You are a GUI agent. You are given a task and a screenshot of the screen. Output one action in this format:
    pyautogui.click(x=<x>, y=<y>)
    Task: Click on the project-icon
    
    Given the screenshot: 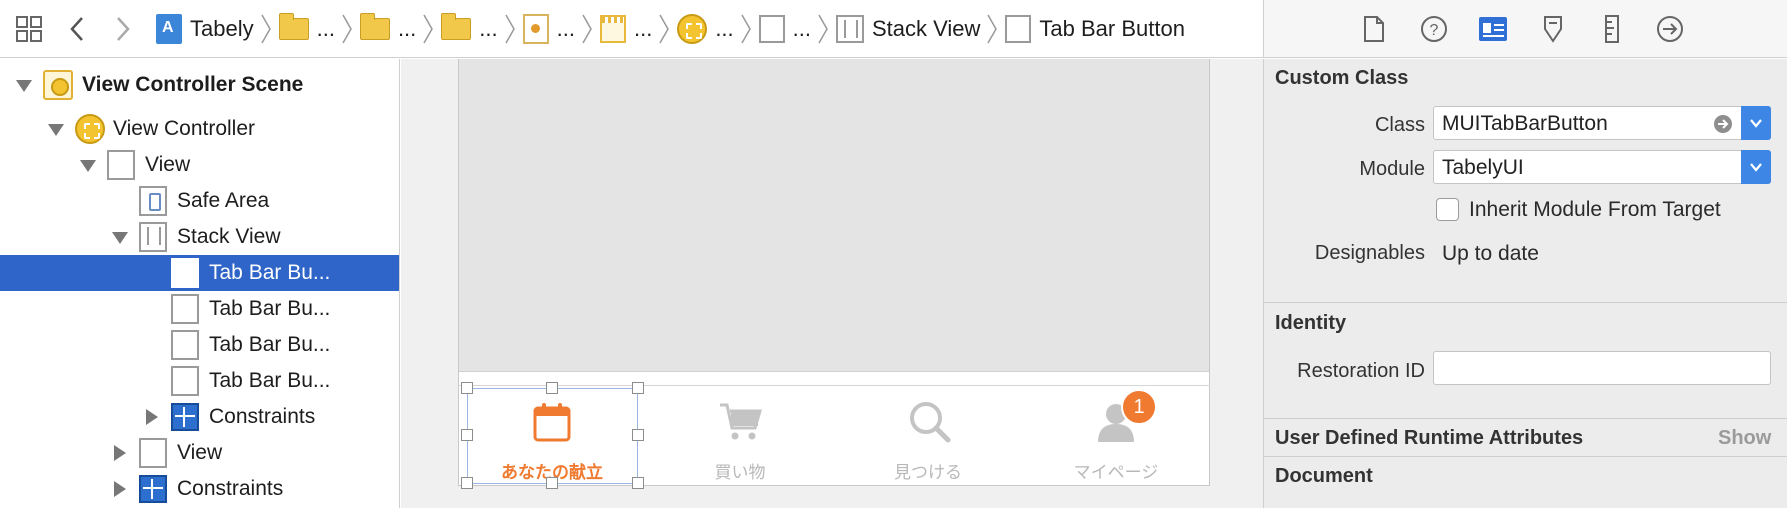 What is the action you would take?
    pyautogui.click(x=169, y=29)
    